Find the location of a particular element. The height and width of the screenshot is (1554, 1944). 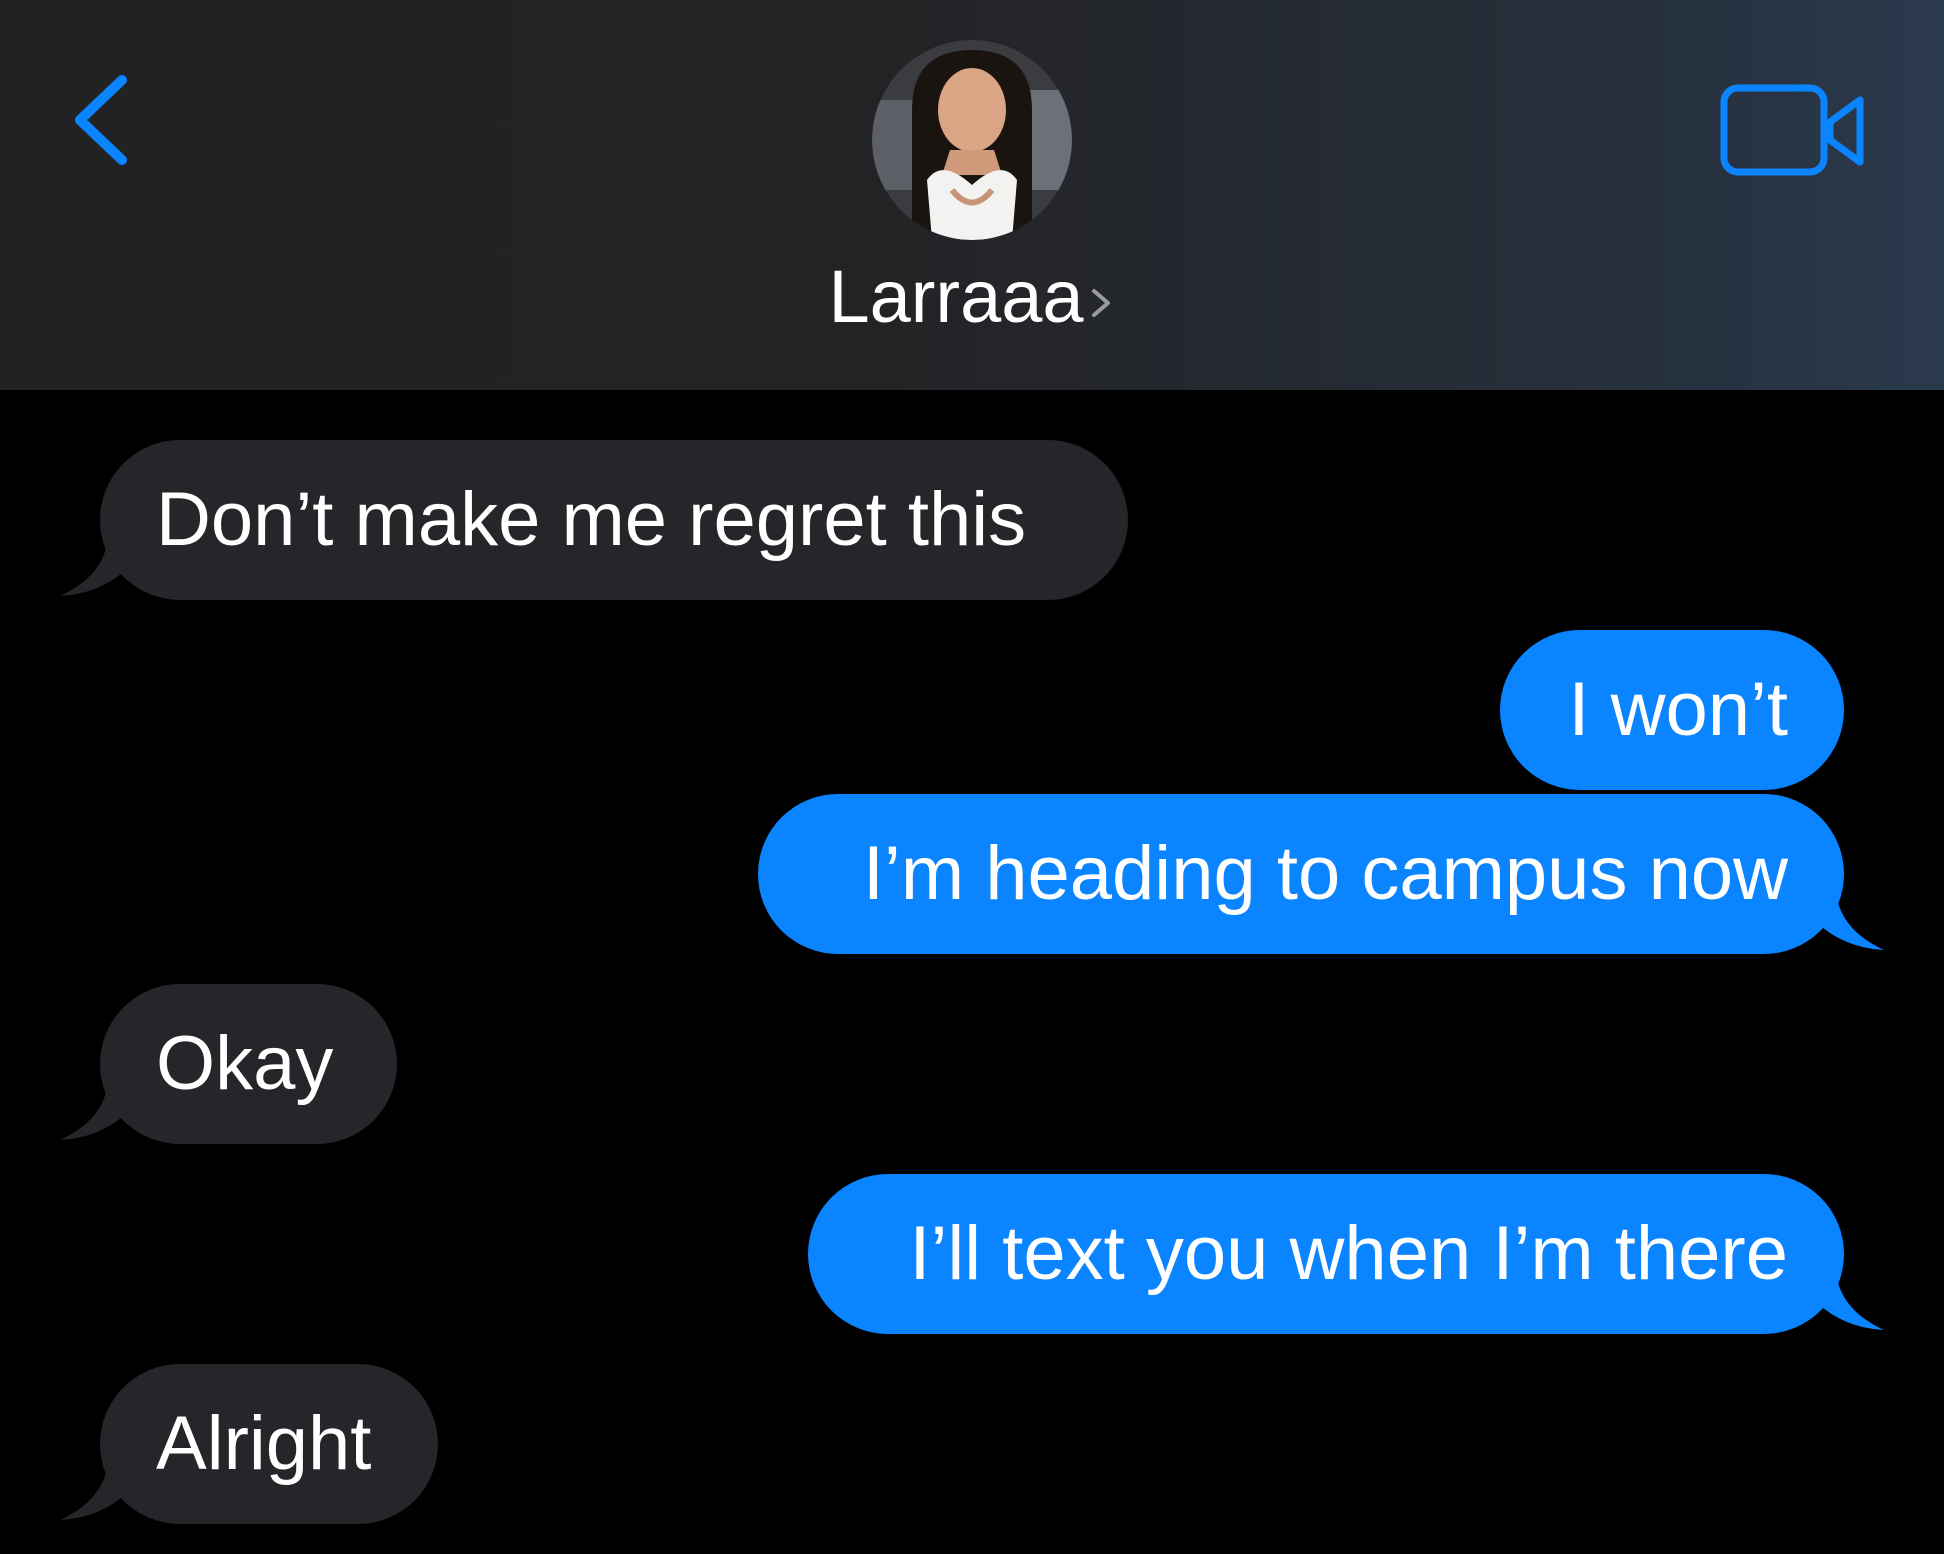

received-message-bubble: Okay is located at coordinates (248, 1064).